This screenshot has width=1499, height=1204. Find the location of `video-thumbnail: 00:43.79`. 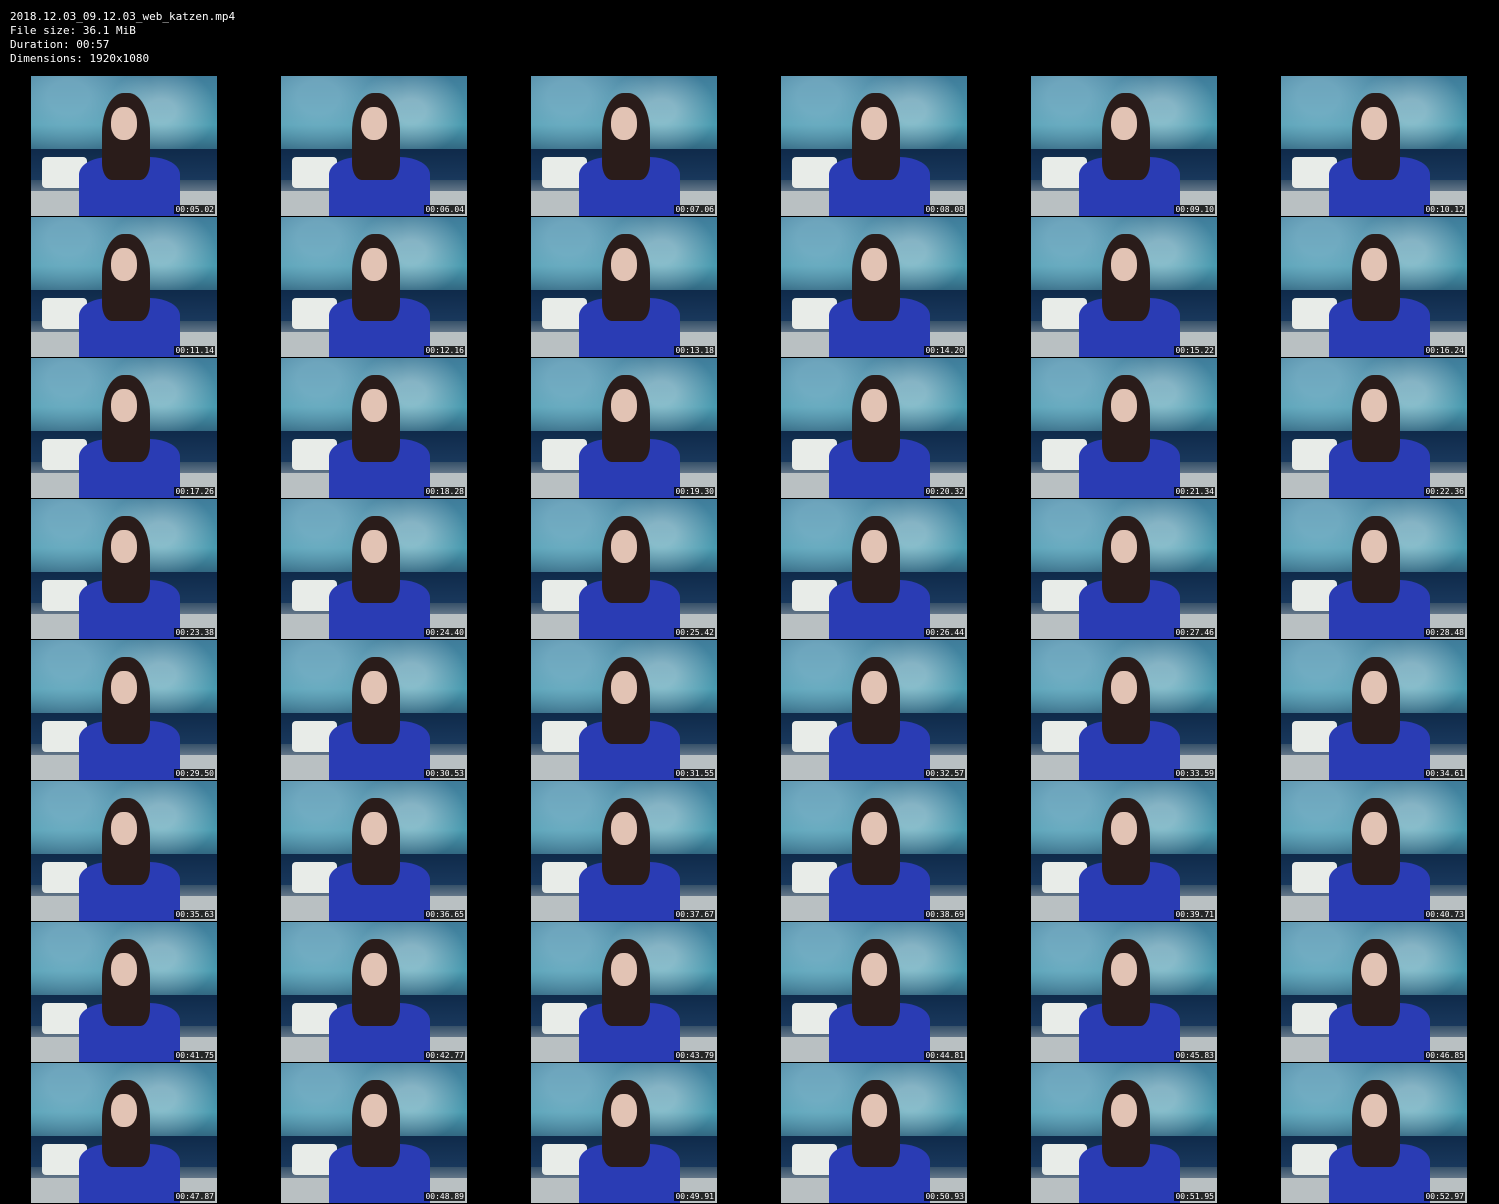

video-thumbnail: 00:43.79 is located at coordinates (624, 992).